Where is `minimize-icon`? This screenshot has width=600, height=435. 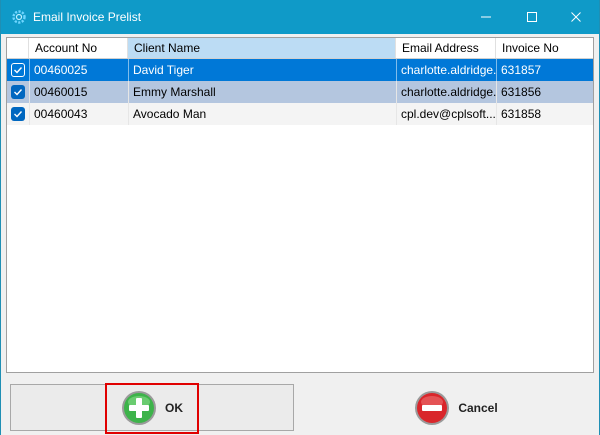
minimize-icon is located at coordinates (486, 17).